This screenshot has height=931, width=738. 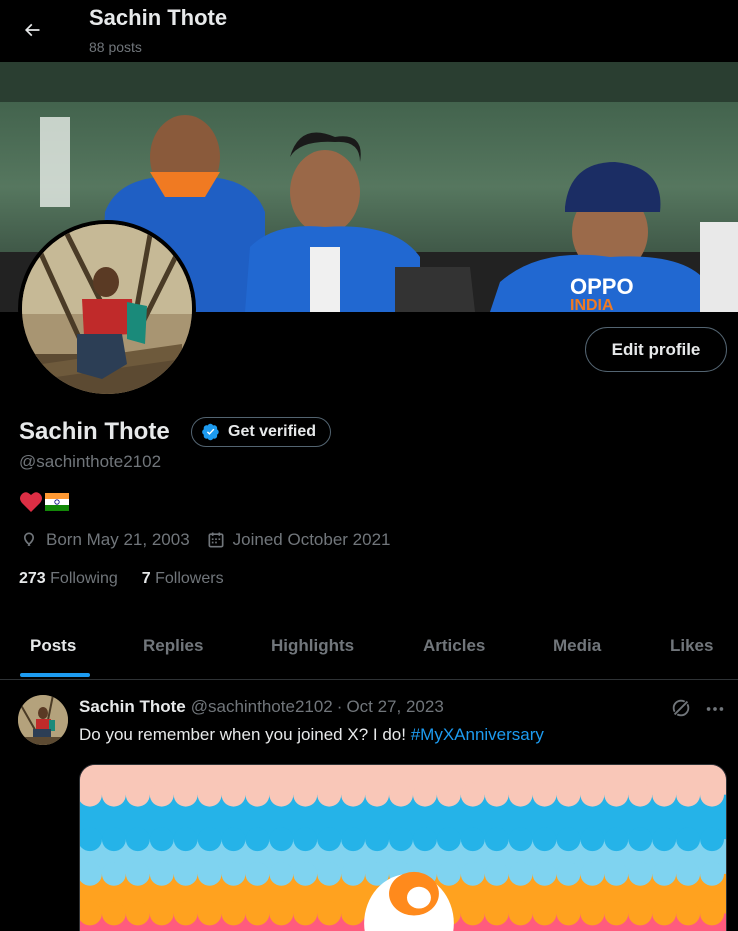 I want to click on svg-text: OPPO, so click(x=602, y=286).